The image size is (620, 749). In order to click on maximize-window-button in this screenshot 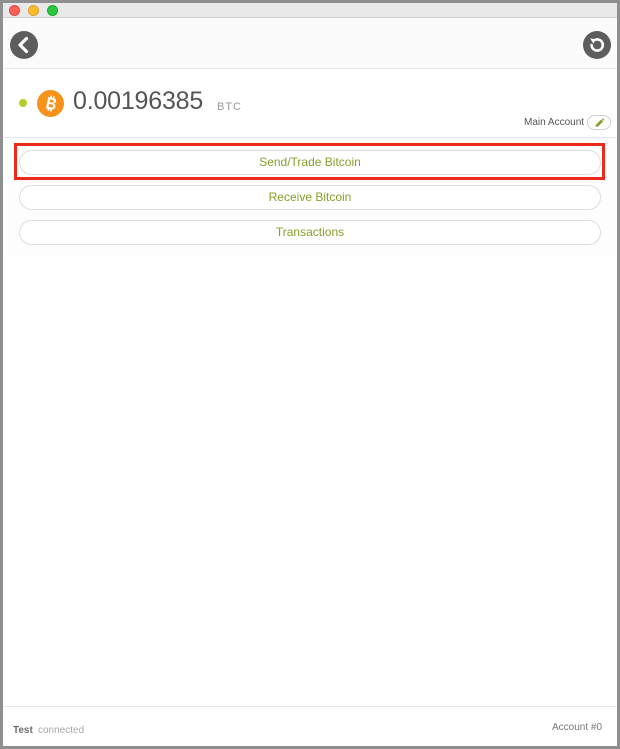, I will do `click(52, 10)`.